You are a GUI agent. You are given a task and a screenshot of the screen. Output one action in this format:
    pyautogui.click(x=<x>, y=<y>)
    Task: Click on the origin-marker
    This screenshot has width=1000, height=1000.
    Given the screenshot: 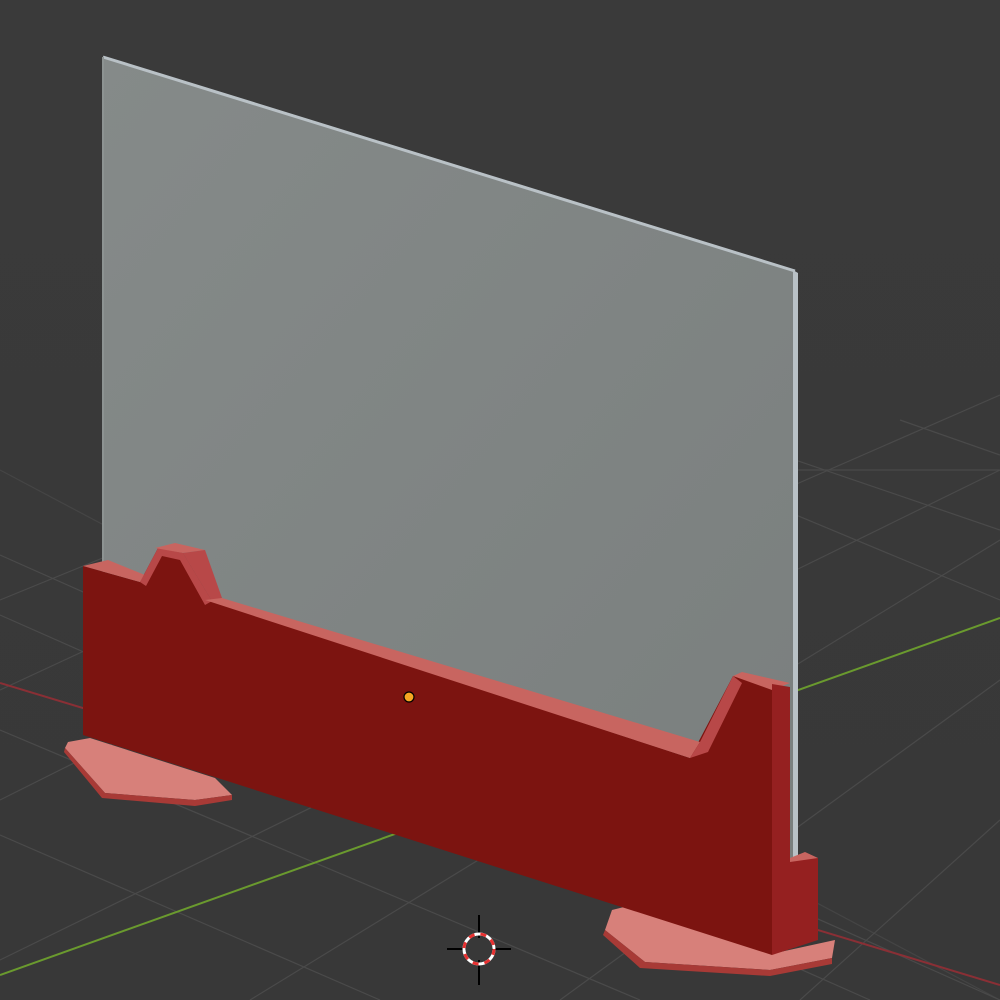 What is the action you would take?
    pyautogui.click(x=409, y=697)
    